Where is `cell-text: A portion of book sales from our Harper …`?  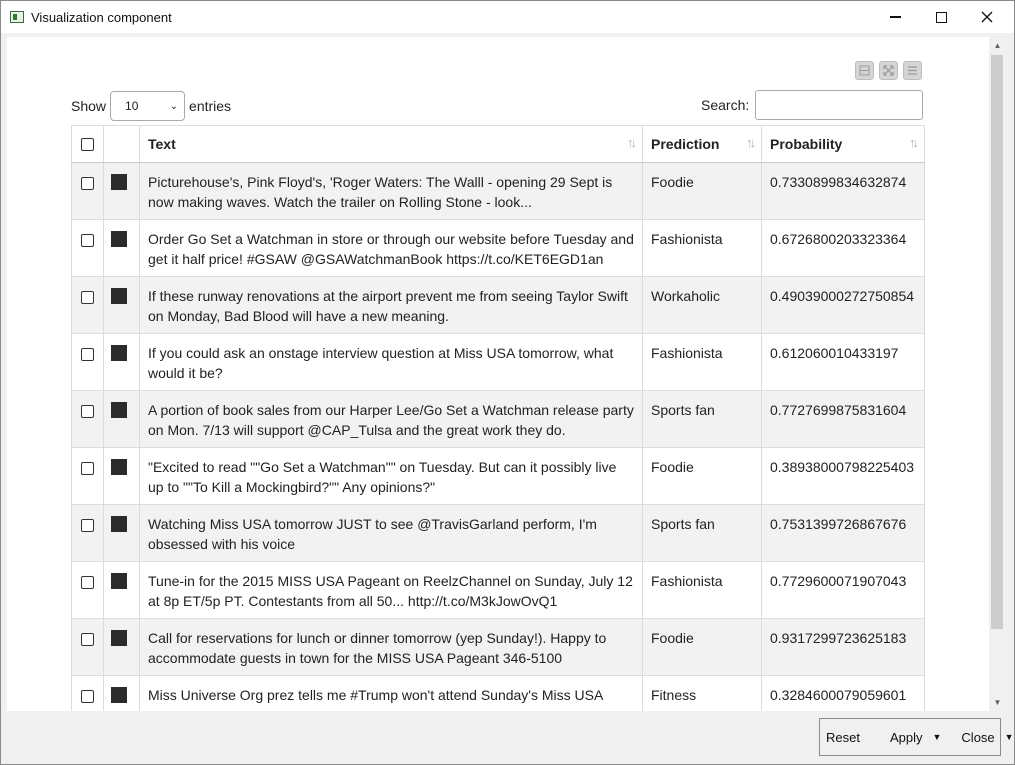
cell-text: A portion of book sales from our Harper … is located at coordinates (391, 419).